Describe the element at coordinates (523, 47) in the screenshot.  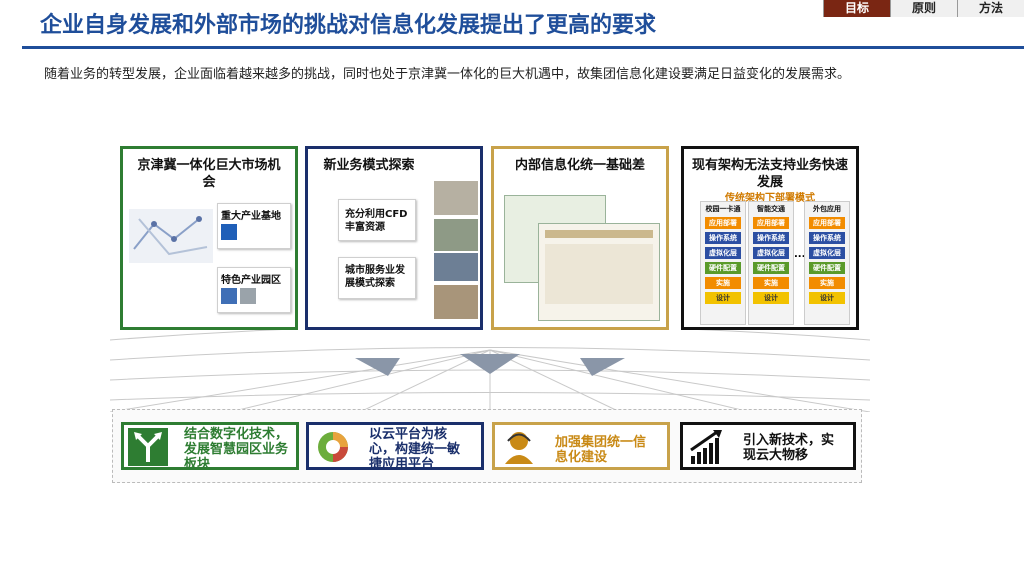
I see `title-divider` at that location.